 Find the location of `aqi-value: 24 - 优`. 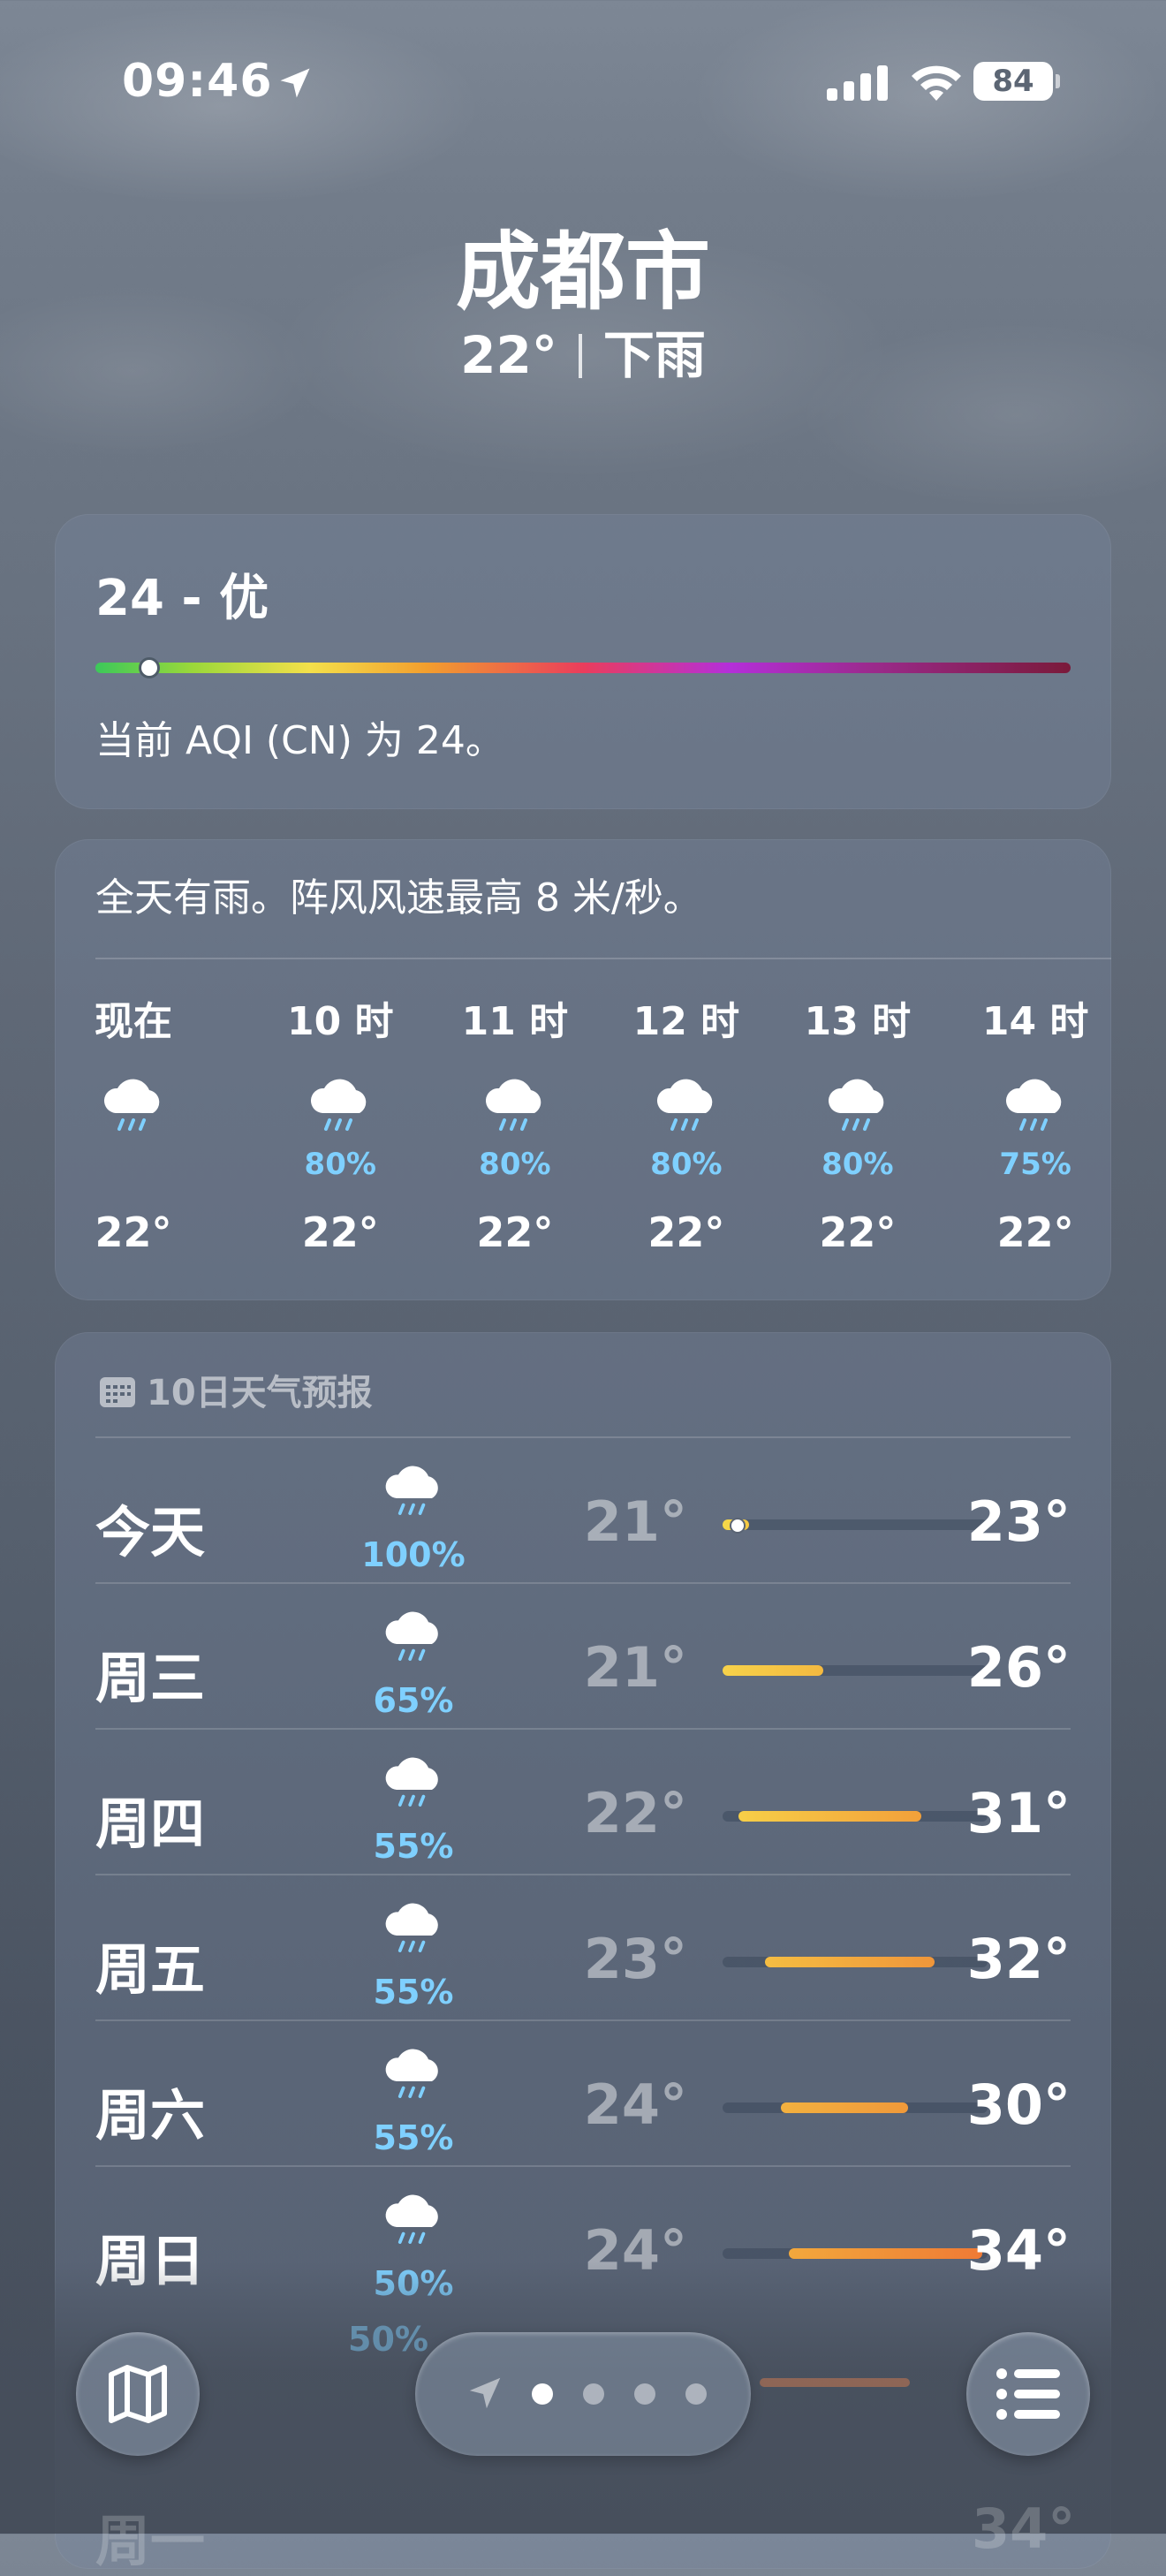

aqi-value: 24 - 优 is located at coordinates (182, 599).